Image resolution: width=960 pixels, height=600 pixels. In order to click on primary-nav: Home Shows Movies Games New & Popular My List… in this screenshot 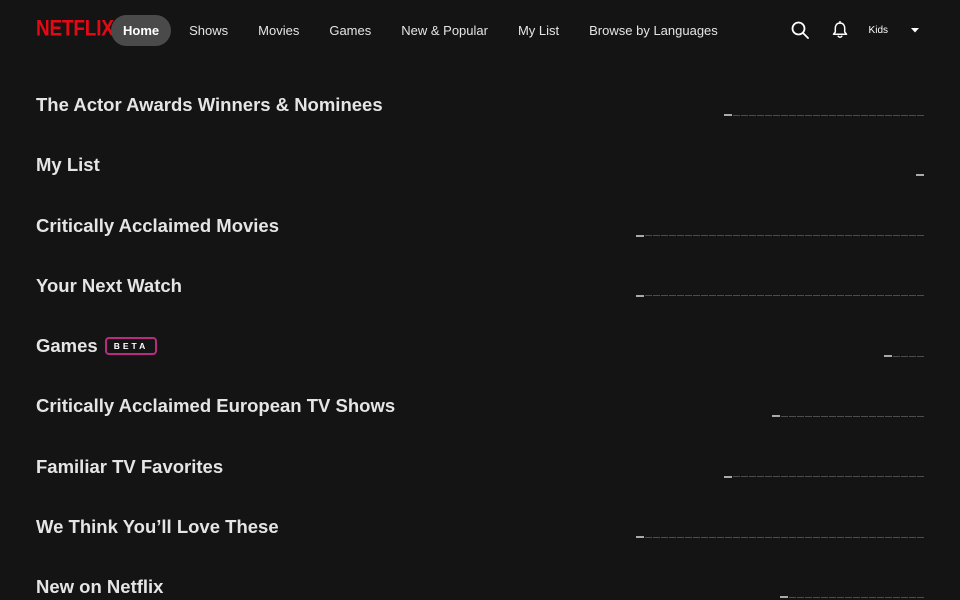, I will do `click(423, 30)`.